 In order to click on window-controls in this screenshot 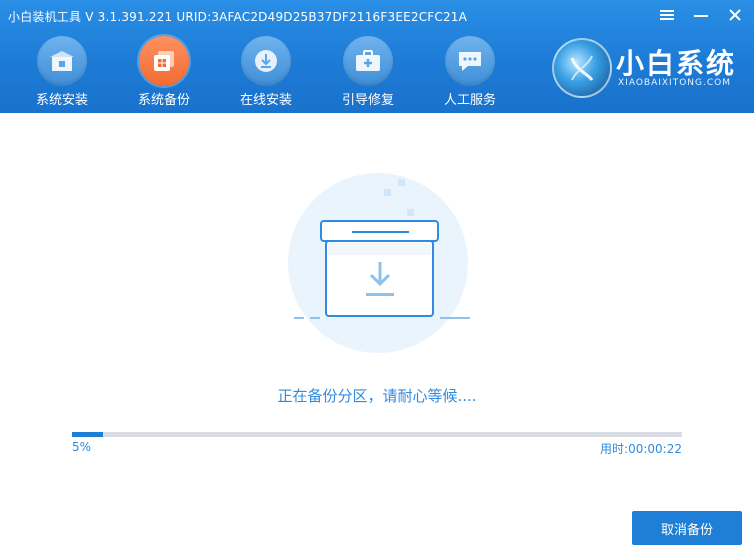, I will do `click(701, 15)`.